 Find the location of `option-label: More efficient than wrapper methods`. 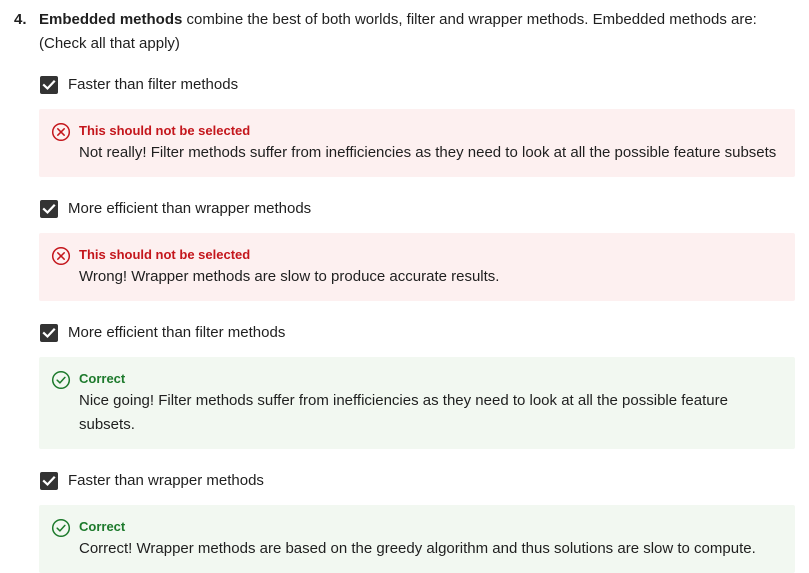

option-label: More efficient than wrapper methods is located at coordinates (190, 208).